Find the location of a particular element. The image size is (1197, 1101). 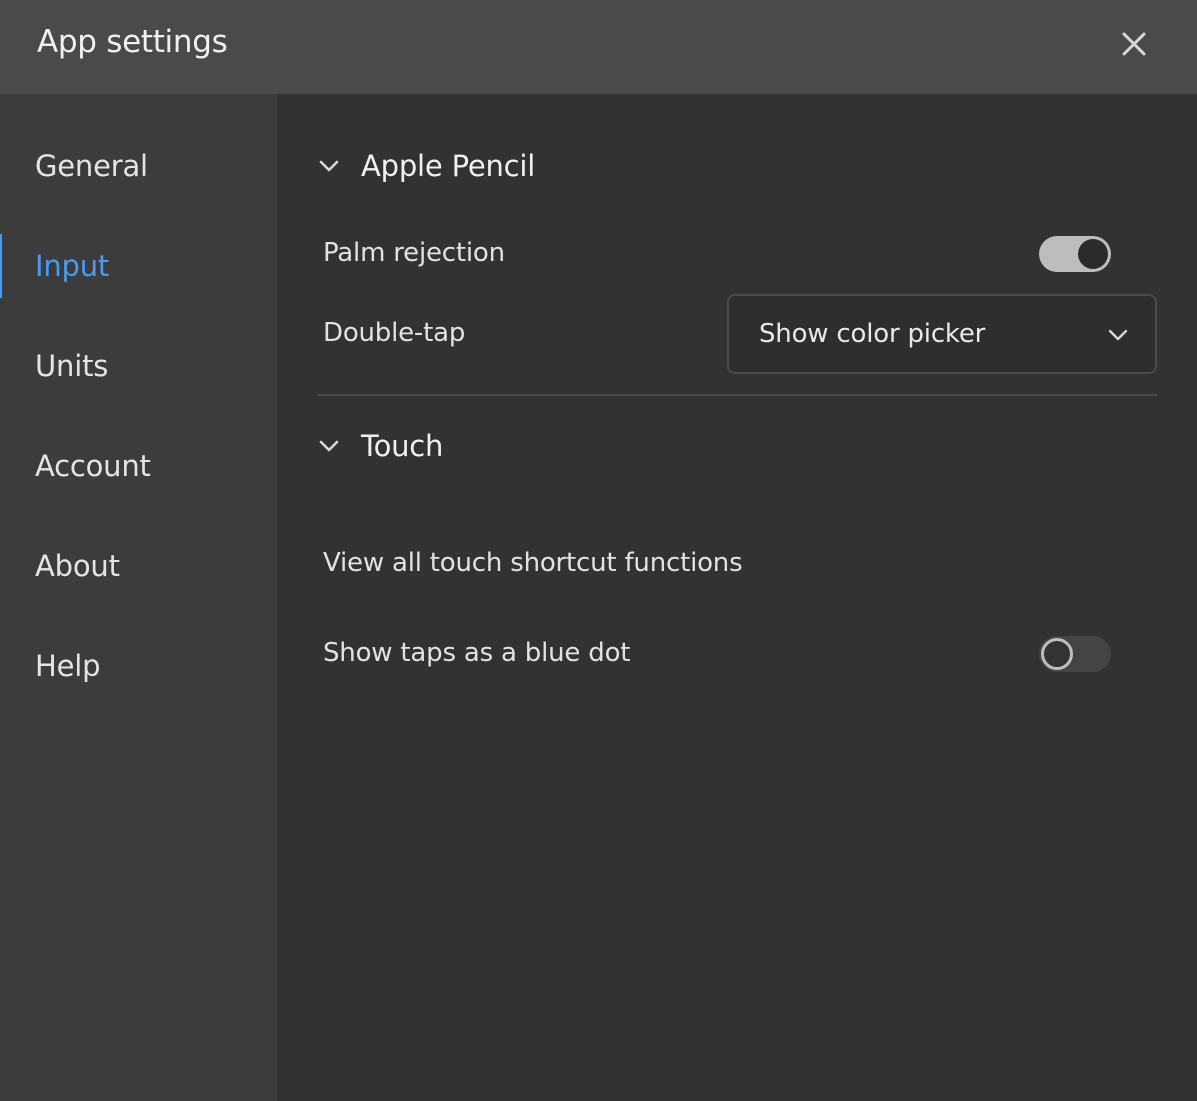

close-icon is located at coordinates (1134, 44).